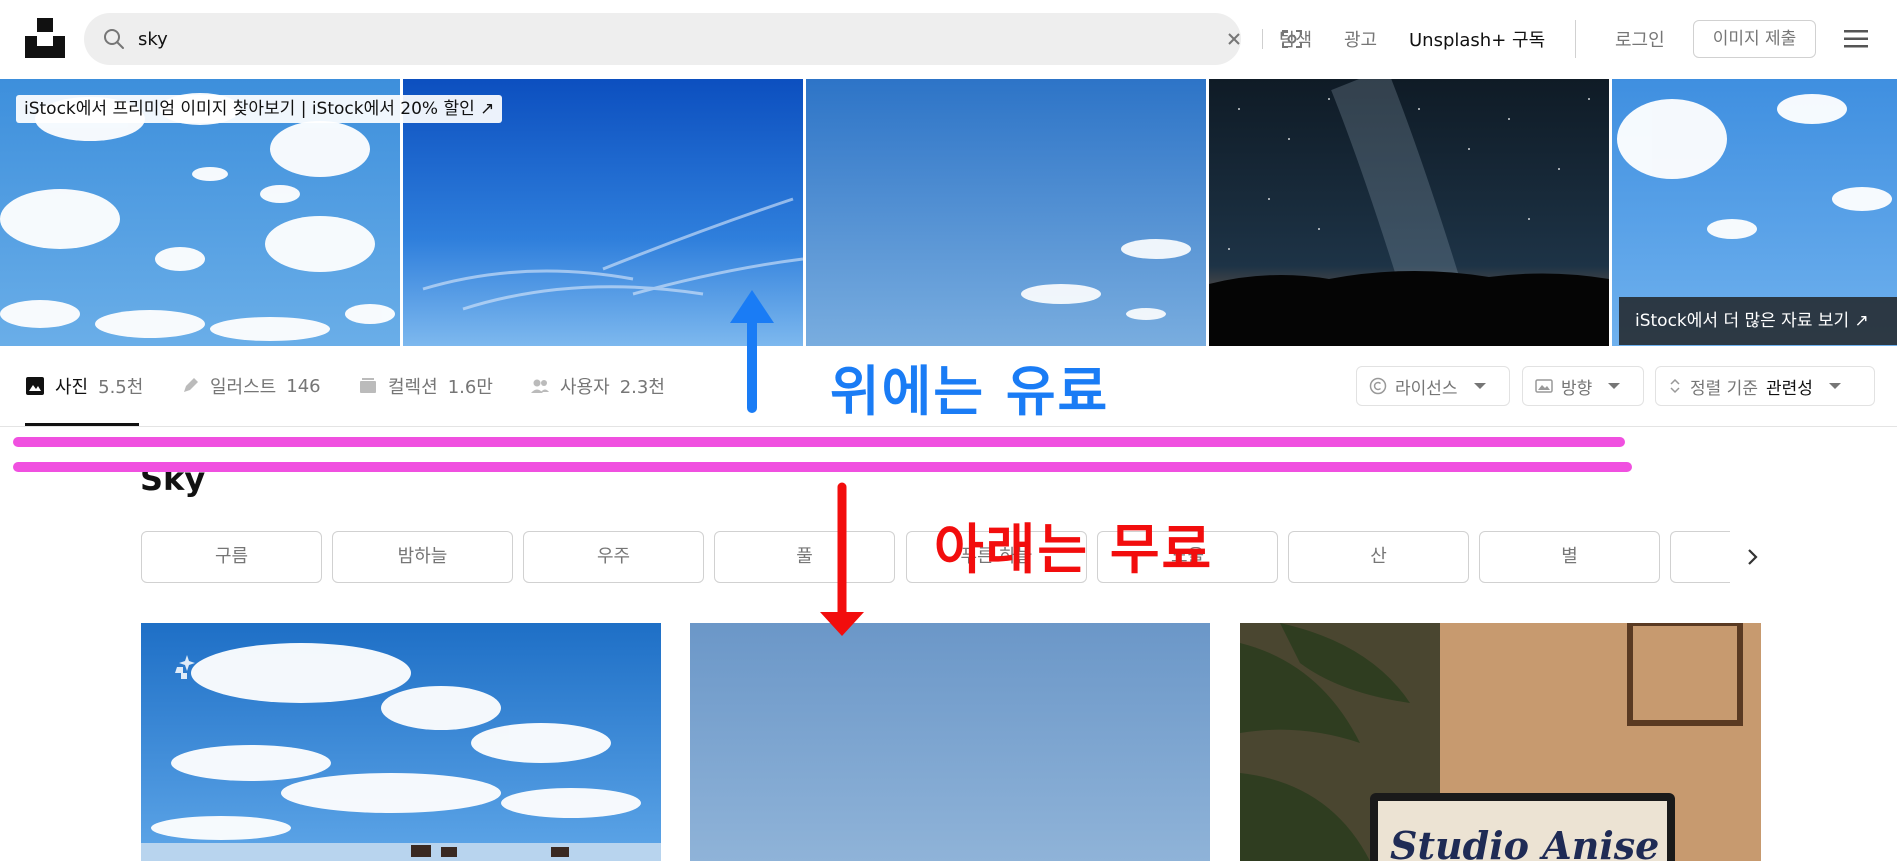 This screenshot has height=861, width=1897. I want to click on search-icon, so click(114, 39).